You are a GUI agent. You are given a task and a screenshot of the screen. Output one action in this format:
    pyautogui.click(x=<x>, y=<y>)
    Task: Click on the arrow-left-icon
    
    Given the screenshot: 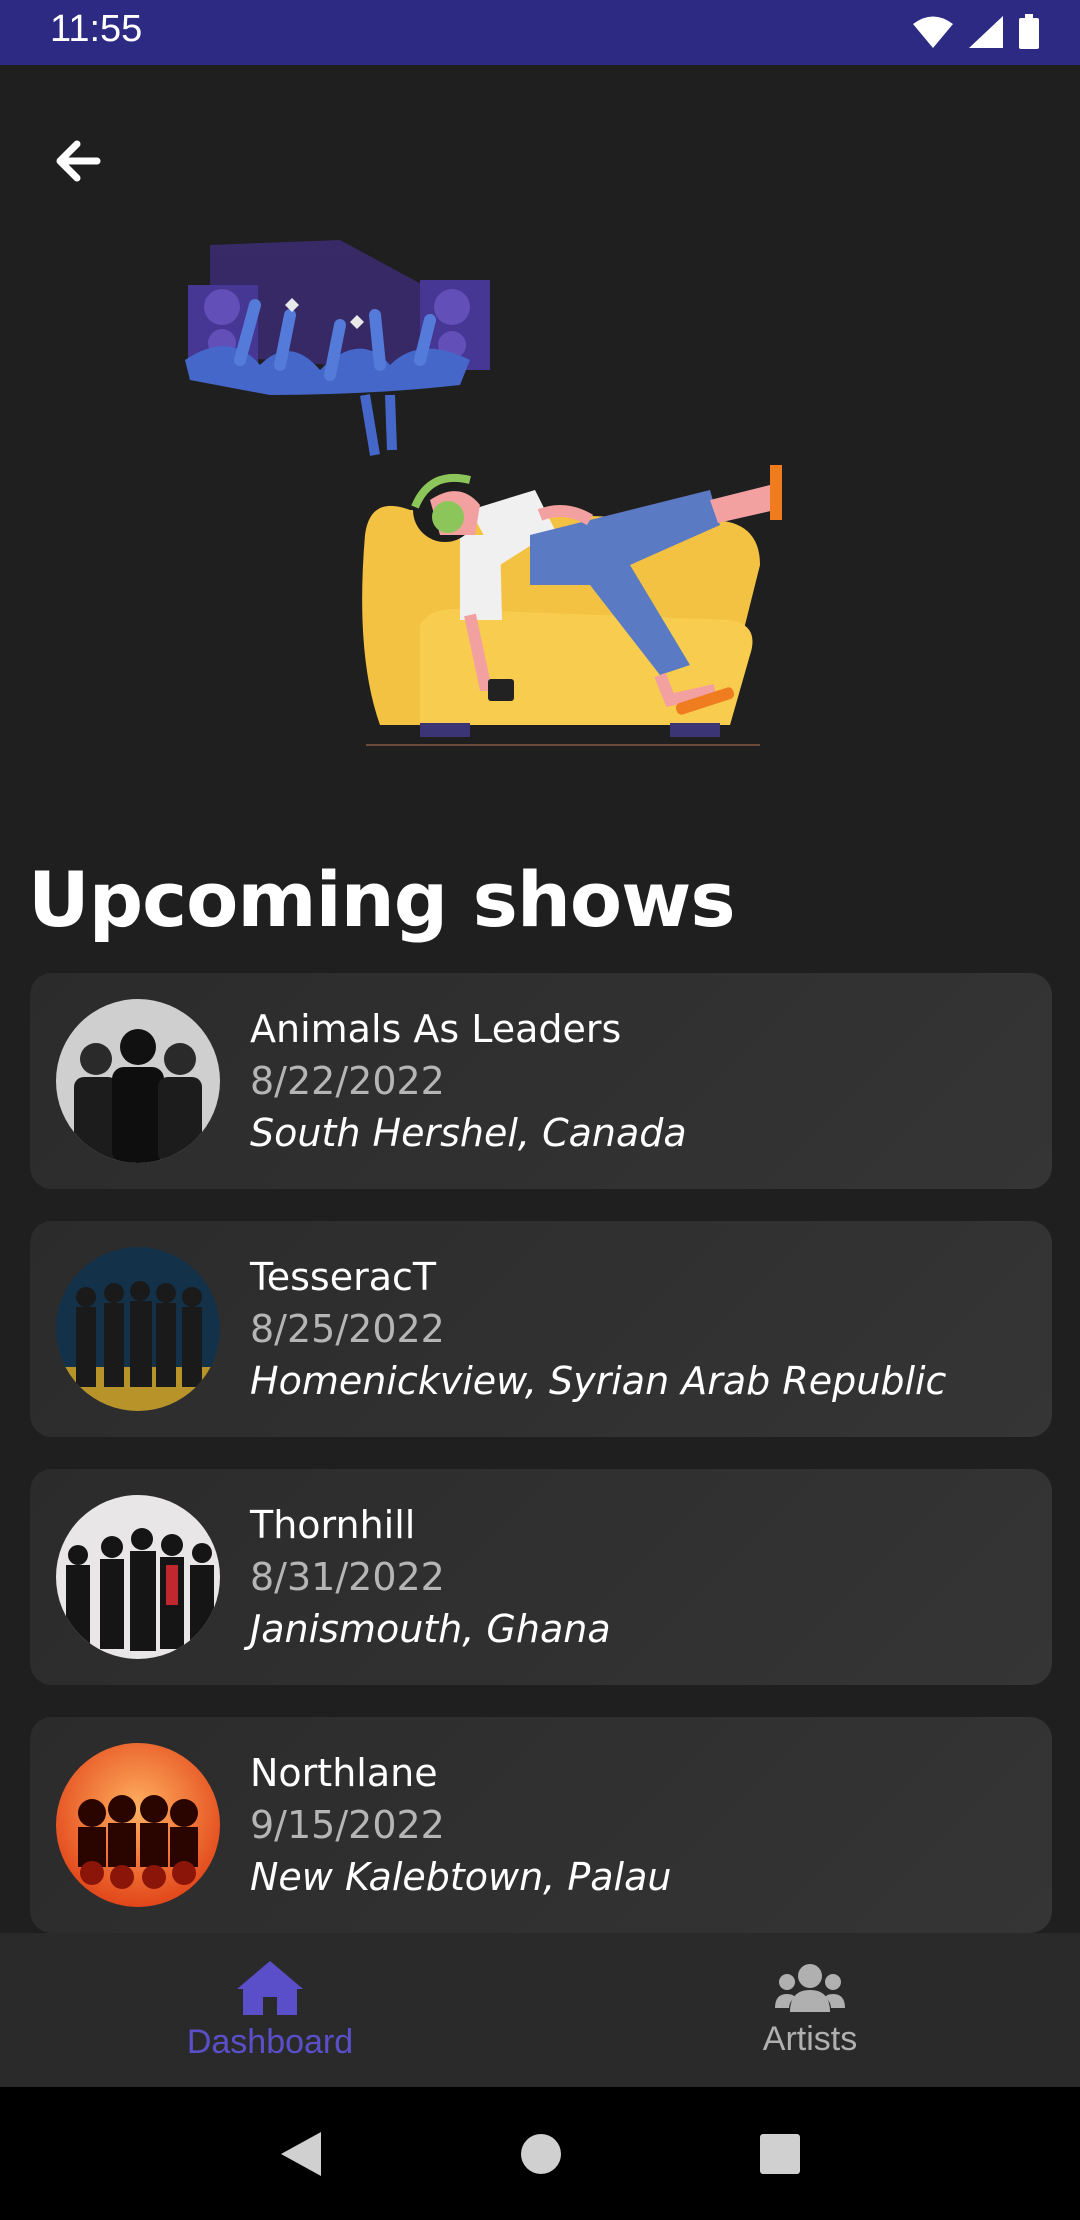 What is the action you would take?
    pyautogui.click(x=78, y=161)
    